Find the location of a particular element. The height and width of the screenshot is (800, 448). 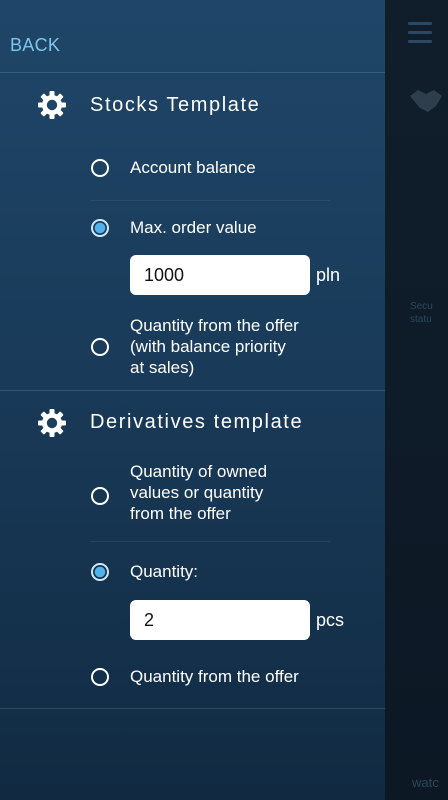

quantity-input is located at coordinates (220, 620).